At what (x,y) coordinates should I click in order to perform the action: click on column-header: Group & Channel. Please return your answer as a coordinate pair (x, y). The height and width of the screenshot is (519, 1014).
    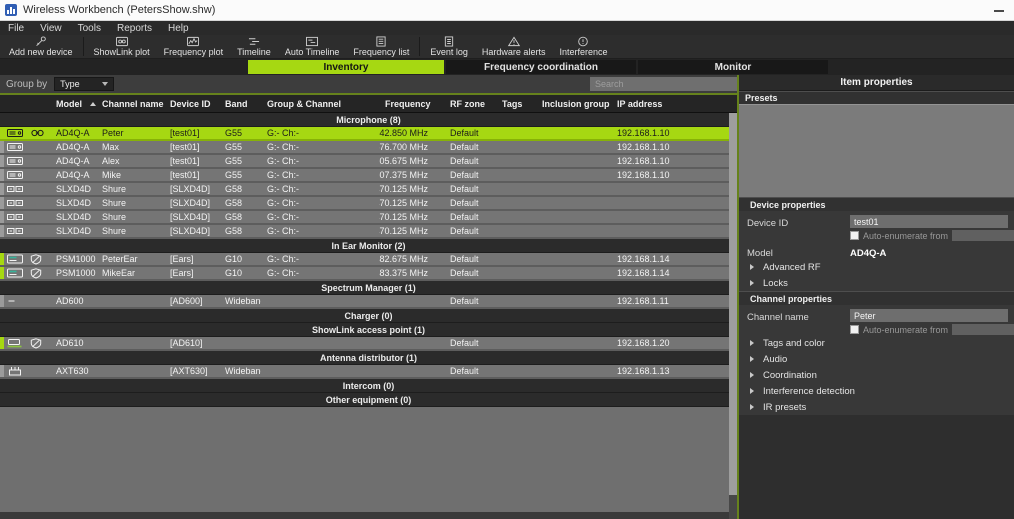
    Looking at the image, I should click on (320, 103).